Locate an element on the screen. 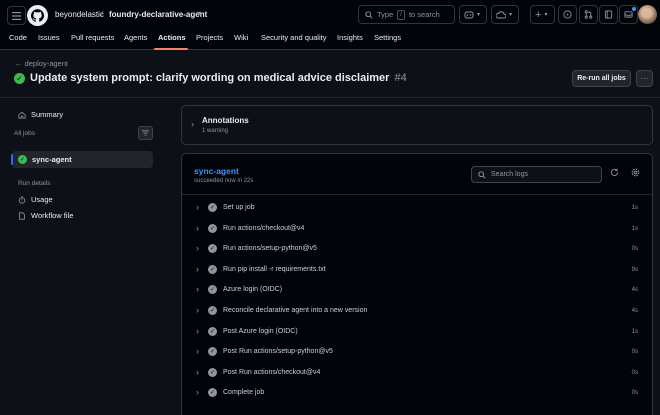 The image size is (660, 415). global-search-input: Type / to search is located at coordinates (406, 14).